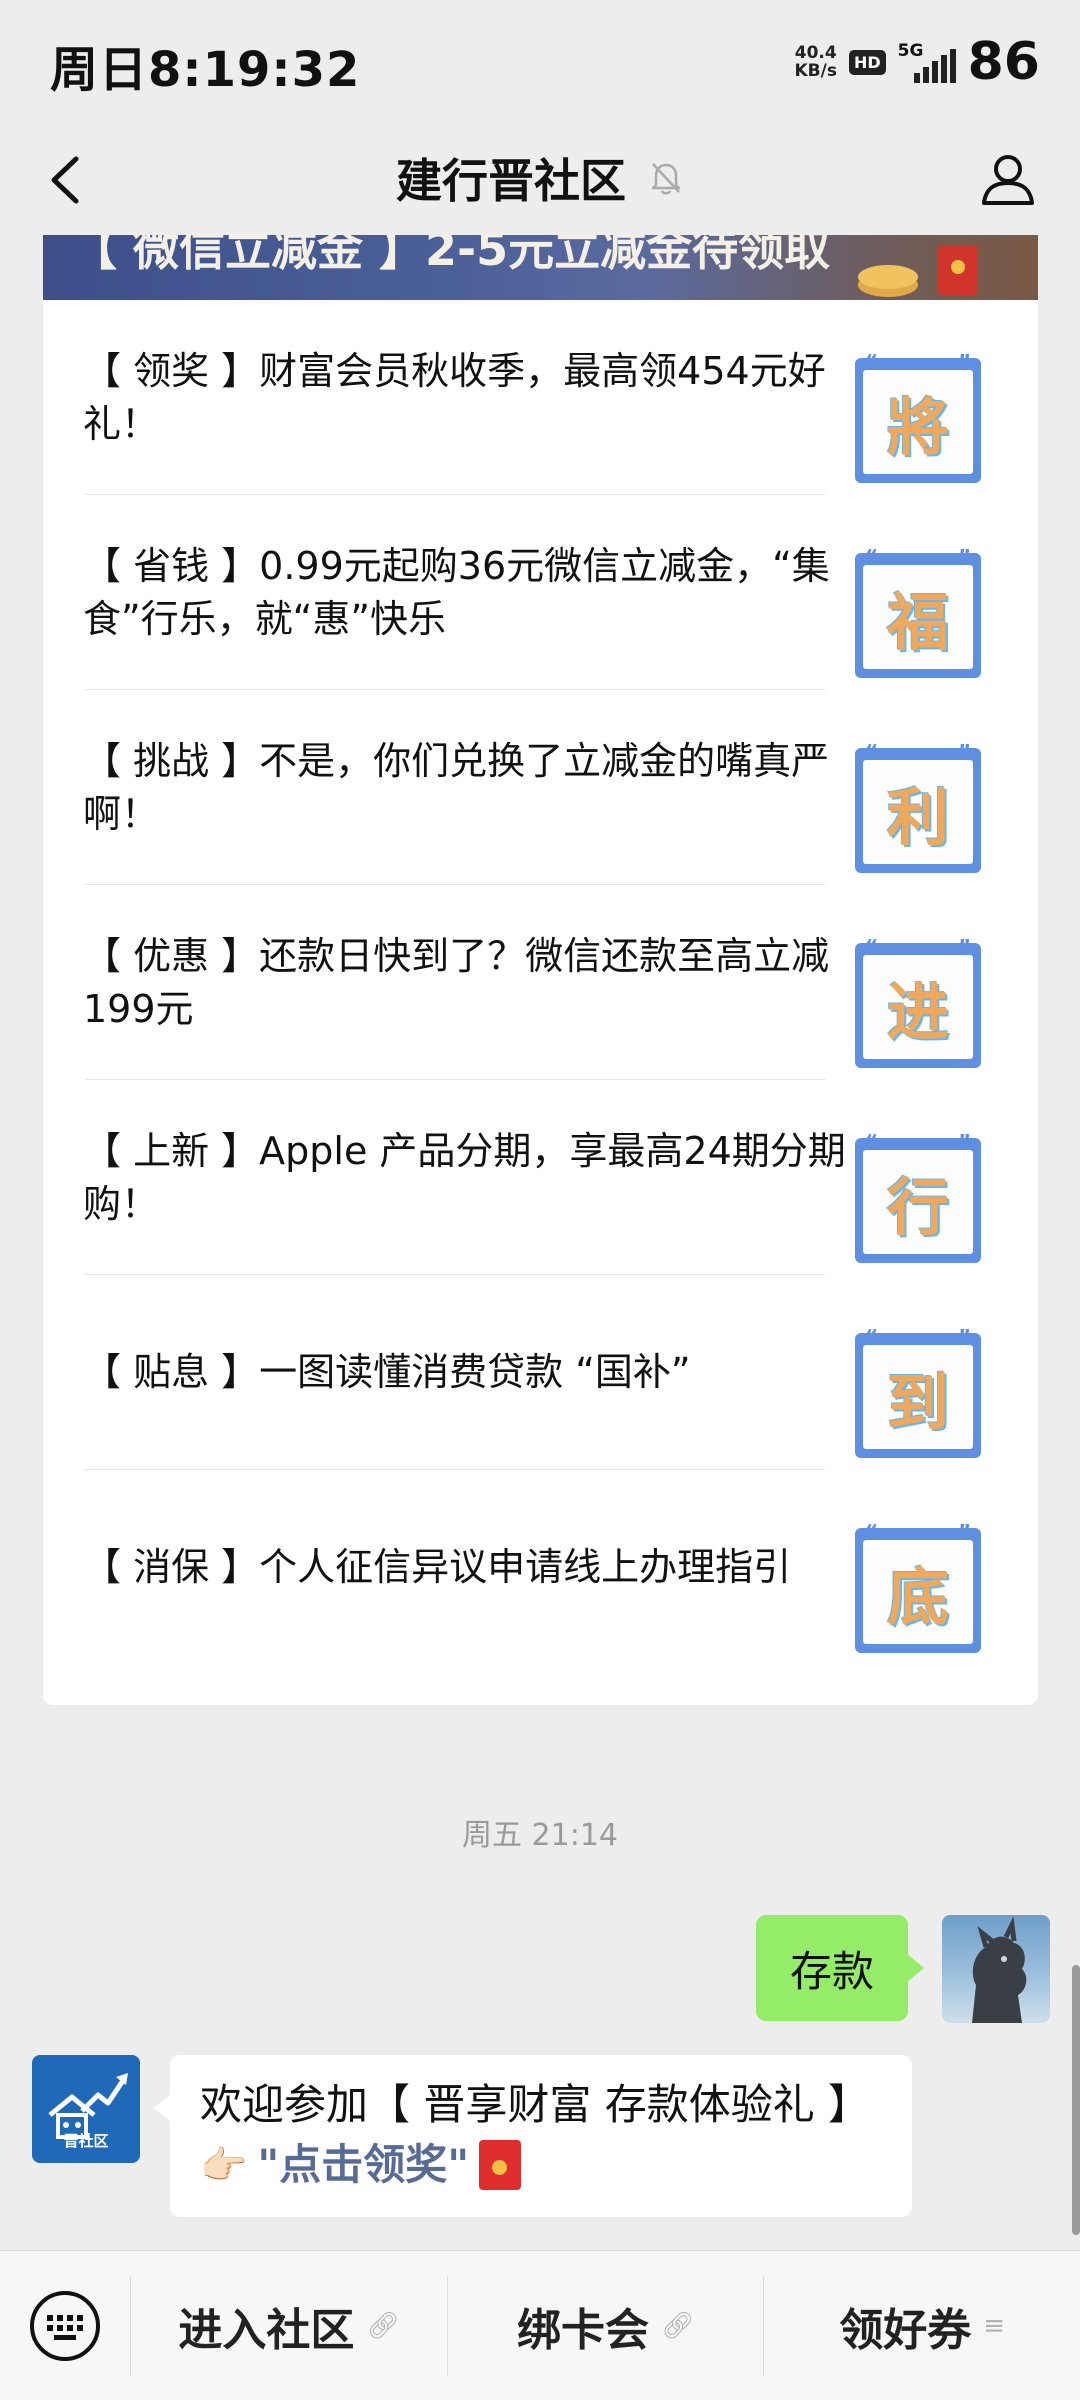 This screenshot has height=2400, width=1080. I want to click on menu-label: 绑卡会, so click(583, 2330).